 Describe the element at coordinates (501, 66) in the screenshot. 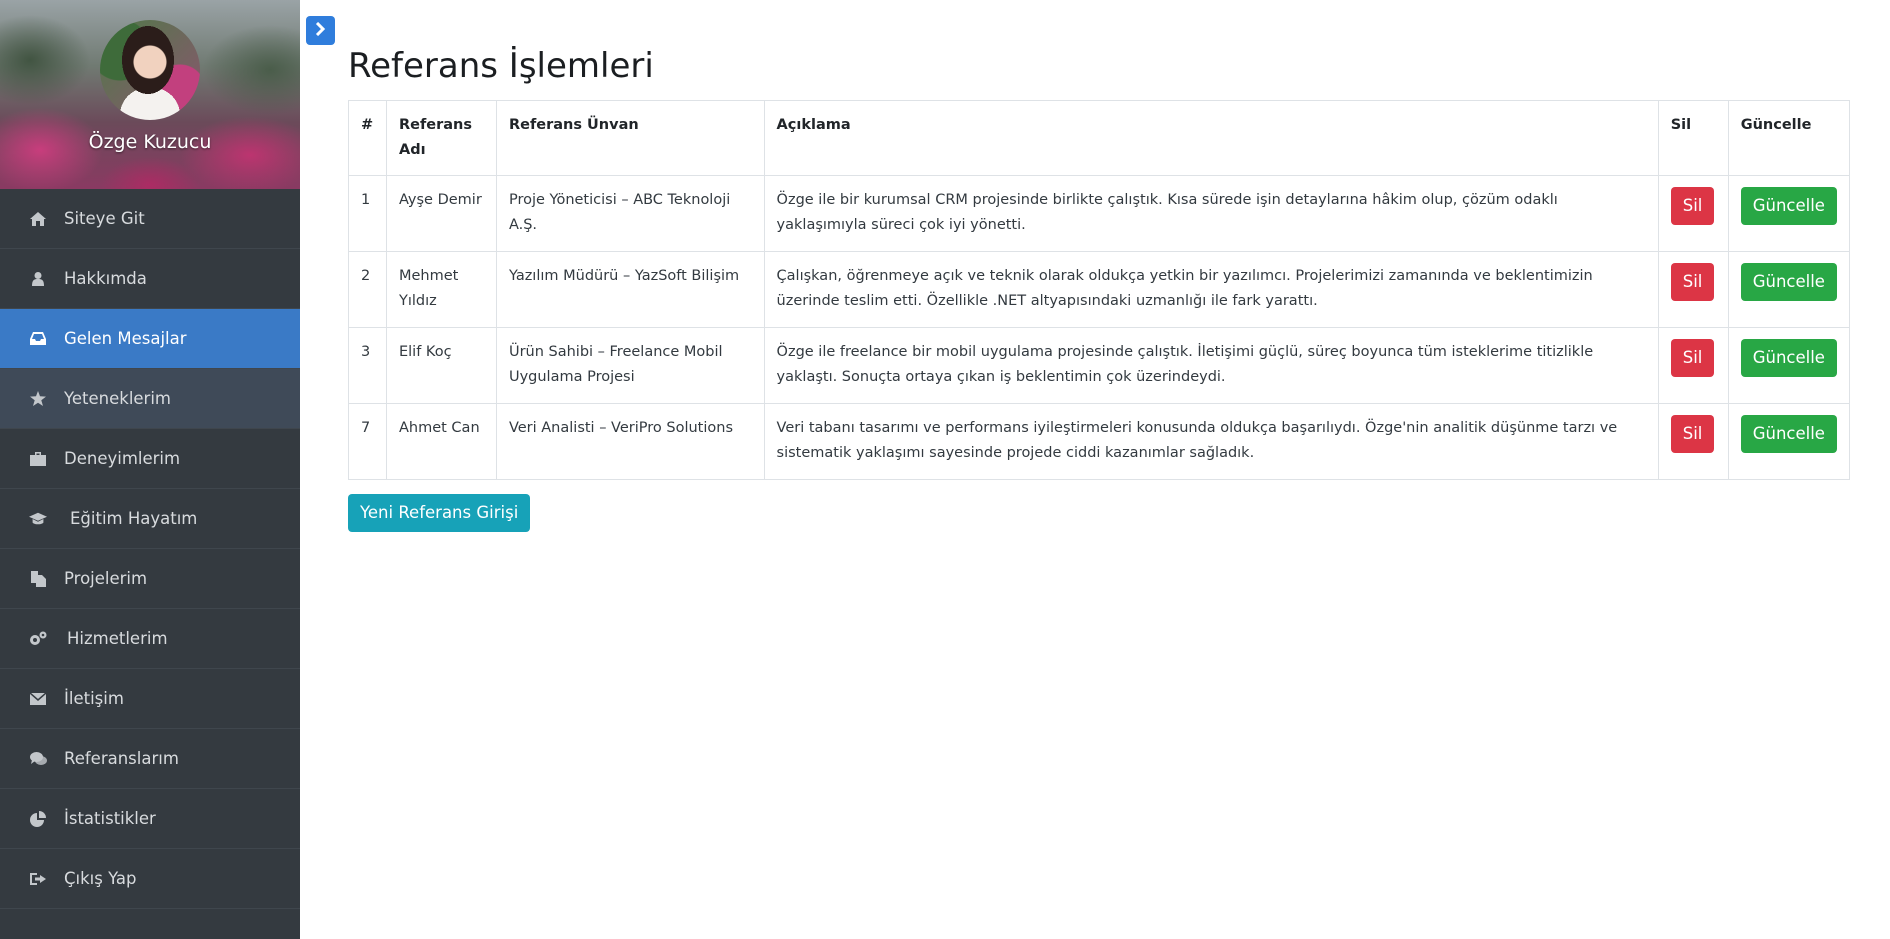

I see `page-title: Referans İşlemleri` at that location.